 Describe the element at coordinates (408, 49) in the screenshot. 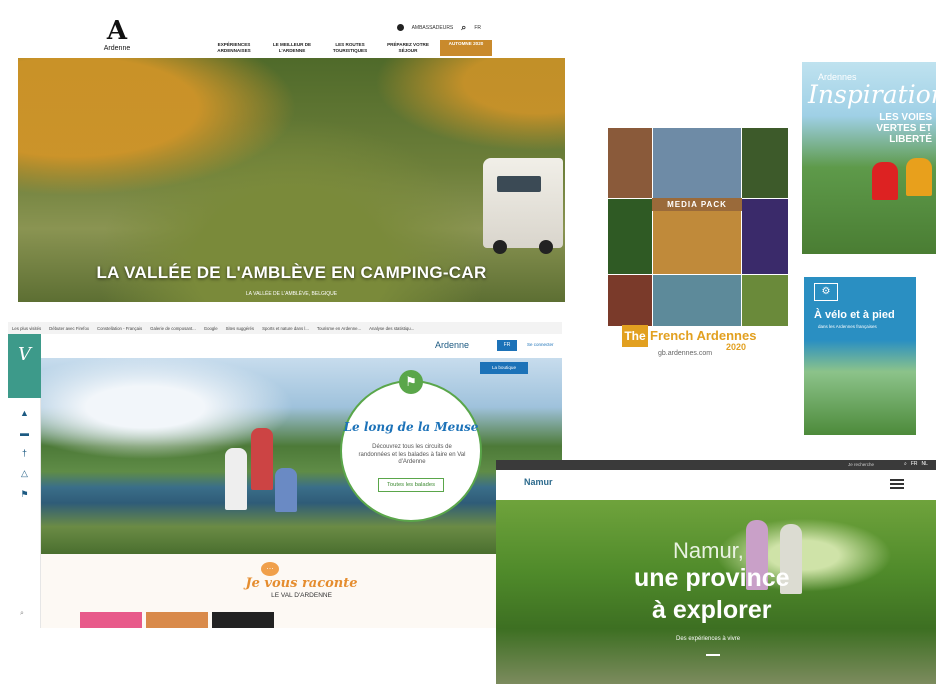

I see `menu-item-prepare: PRÉPAREZ VOTRE SÉJOUR` at that location.